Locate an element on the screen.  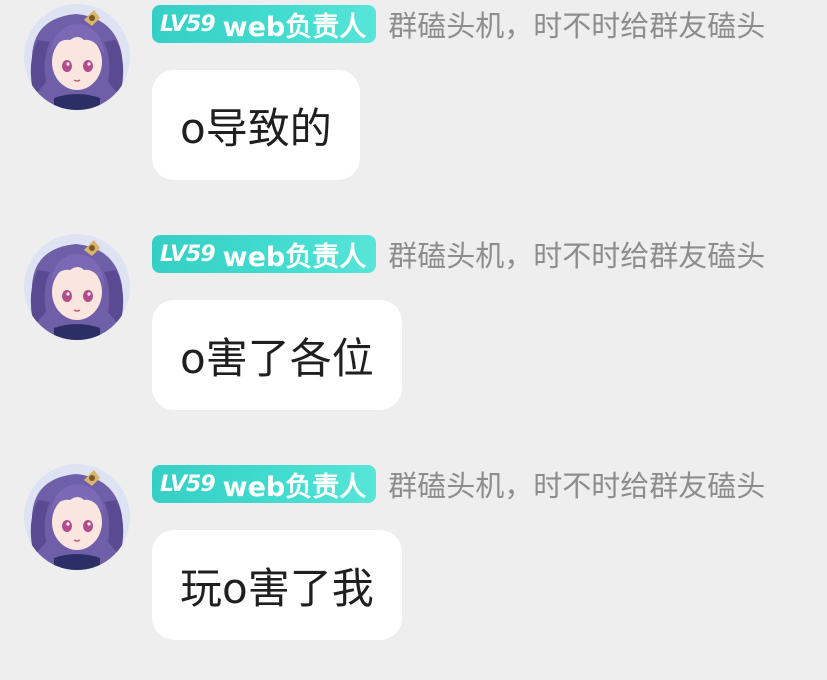
message-text: 玩o害了我 is located at coordinates (277, 588).